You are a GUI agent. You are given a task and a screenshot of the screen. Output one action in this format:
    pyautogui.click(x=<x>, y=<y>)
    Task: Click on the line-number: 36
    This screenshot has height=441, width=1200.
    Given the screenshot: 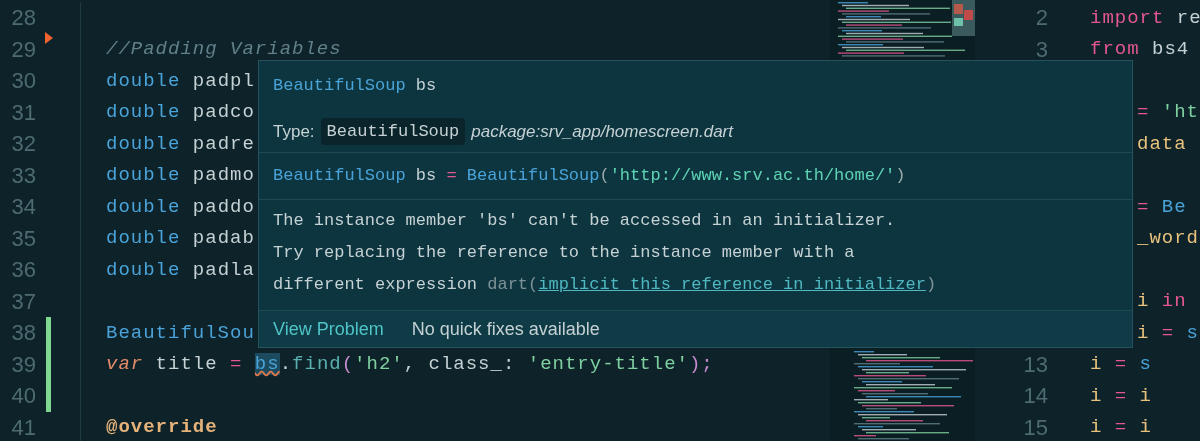 What is the action you would take?
    pyautogui.click(x=23, y=270)
    